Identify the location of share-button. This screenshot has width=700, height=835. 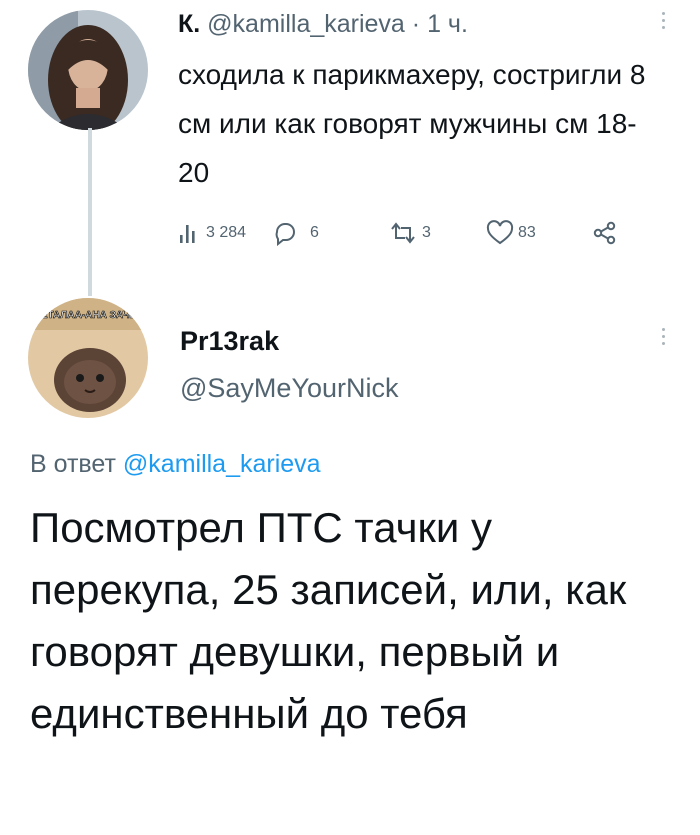
(605, 233).